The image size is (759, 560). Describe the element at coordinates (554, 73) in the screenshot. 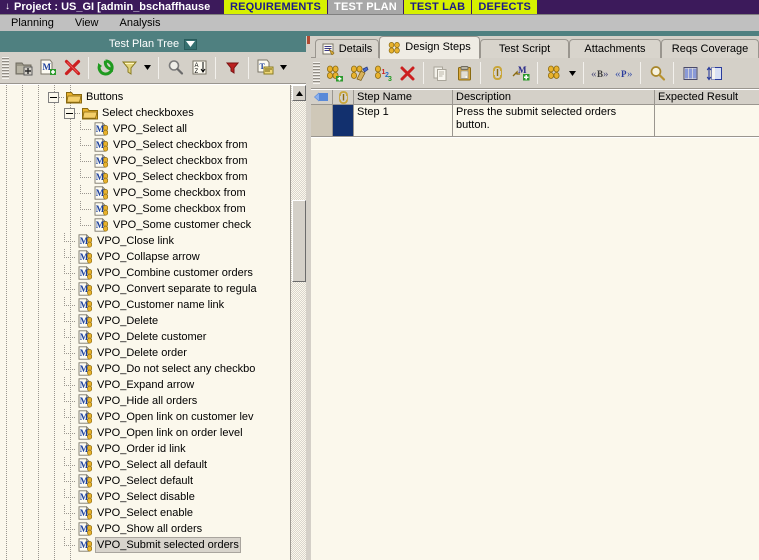

I see `call-test-button` at that location.